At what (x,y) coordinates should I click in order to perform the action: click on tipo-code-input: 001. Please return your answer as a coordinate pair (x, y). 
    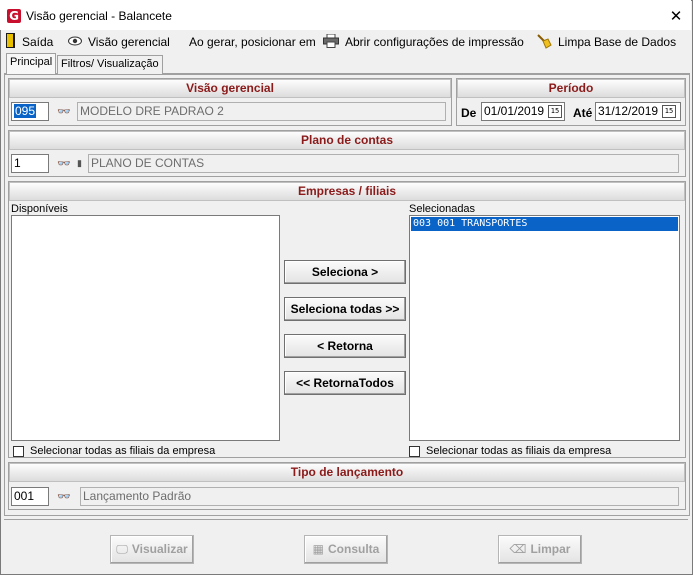
    Looking at the image, I should click on (30, 496).